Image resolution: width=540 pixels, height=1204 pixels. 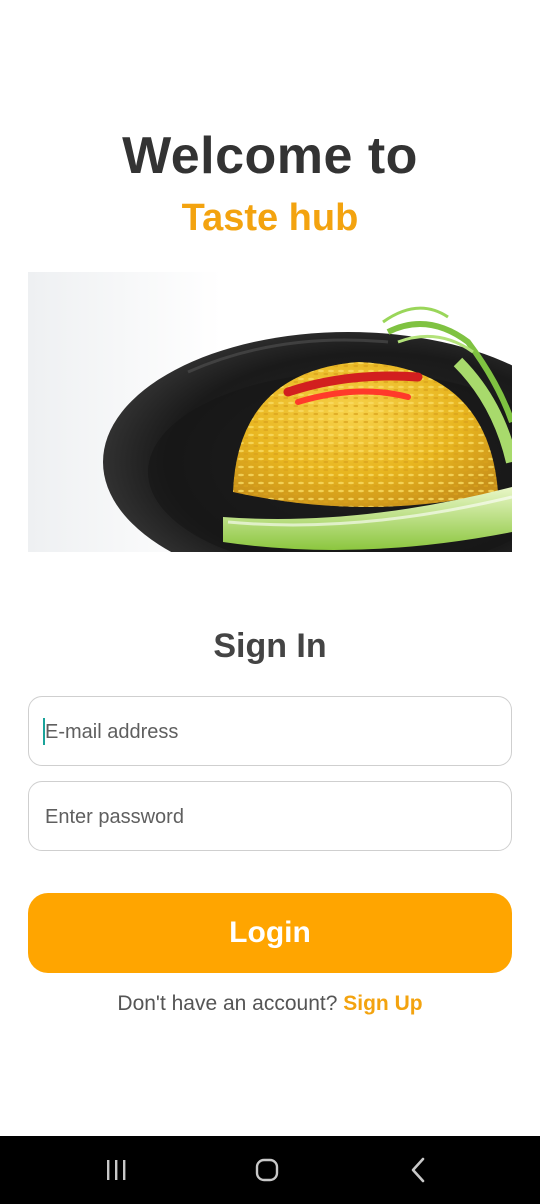 I want to click on password-input, so click(x=270, y=817).